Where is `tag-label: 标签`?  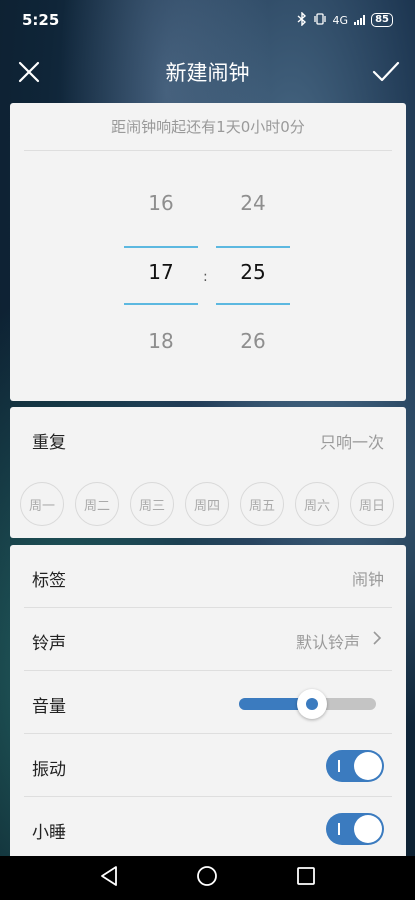
tag-label: 标签 is located at coordinates (49, 581).